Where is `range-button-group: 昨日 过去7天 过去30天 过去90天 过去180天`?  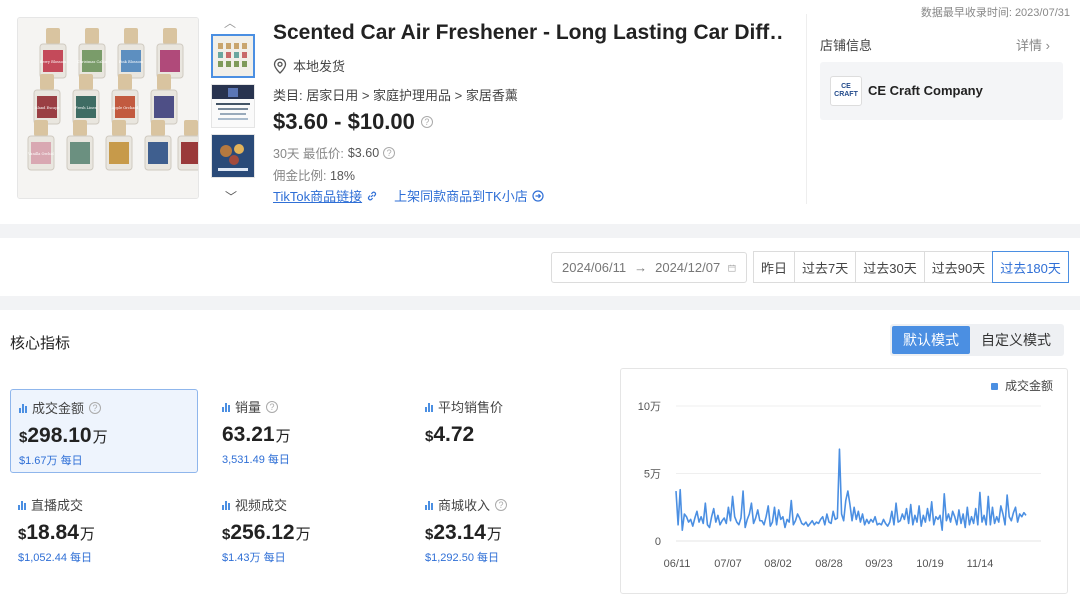 range-button-group: 昨日 过去7天 过去30天 过去90天 过去180天 is located at coordinates (911, 267).